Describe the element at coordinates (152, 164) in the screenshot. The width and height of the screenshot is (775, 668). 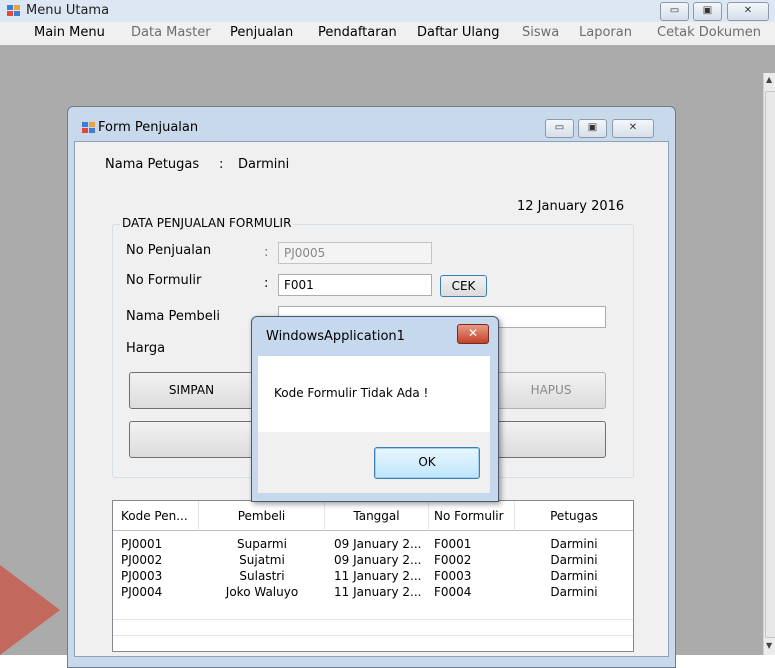
I see `petugas-label: Nama Petugas` at that location.